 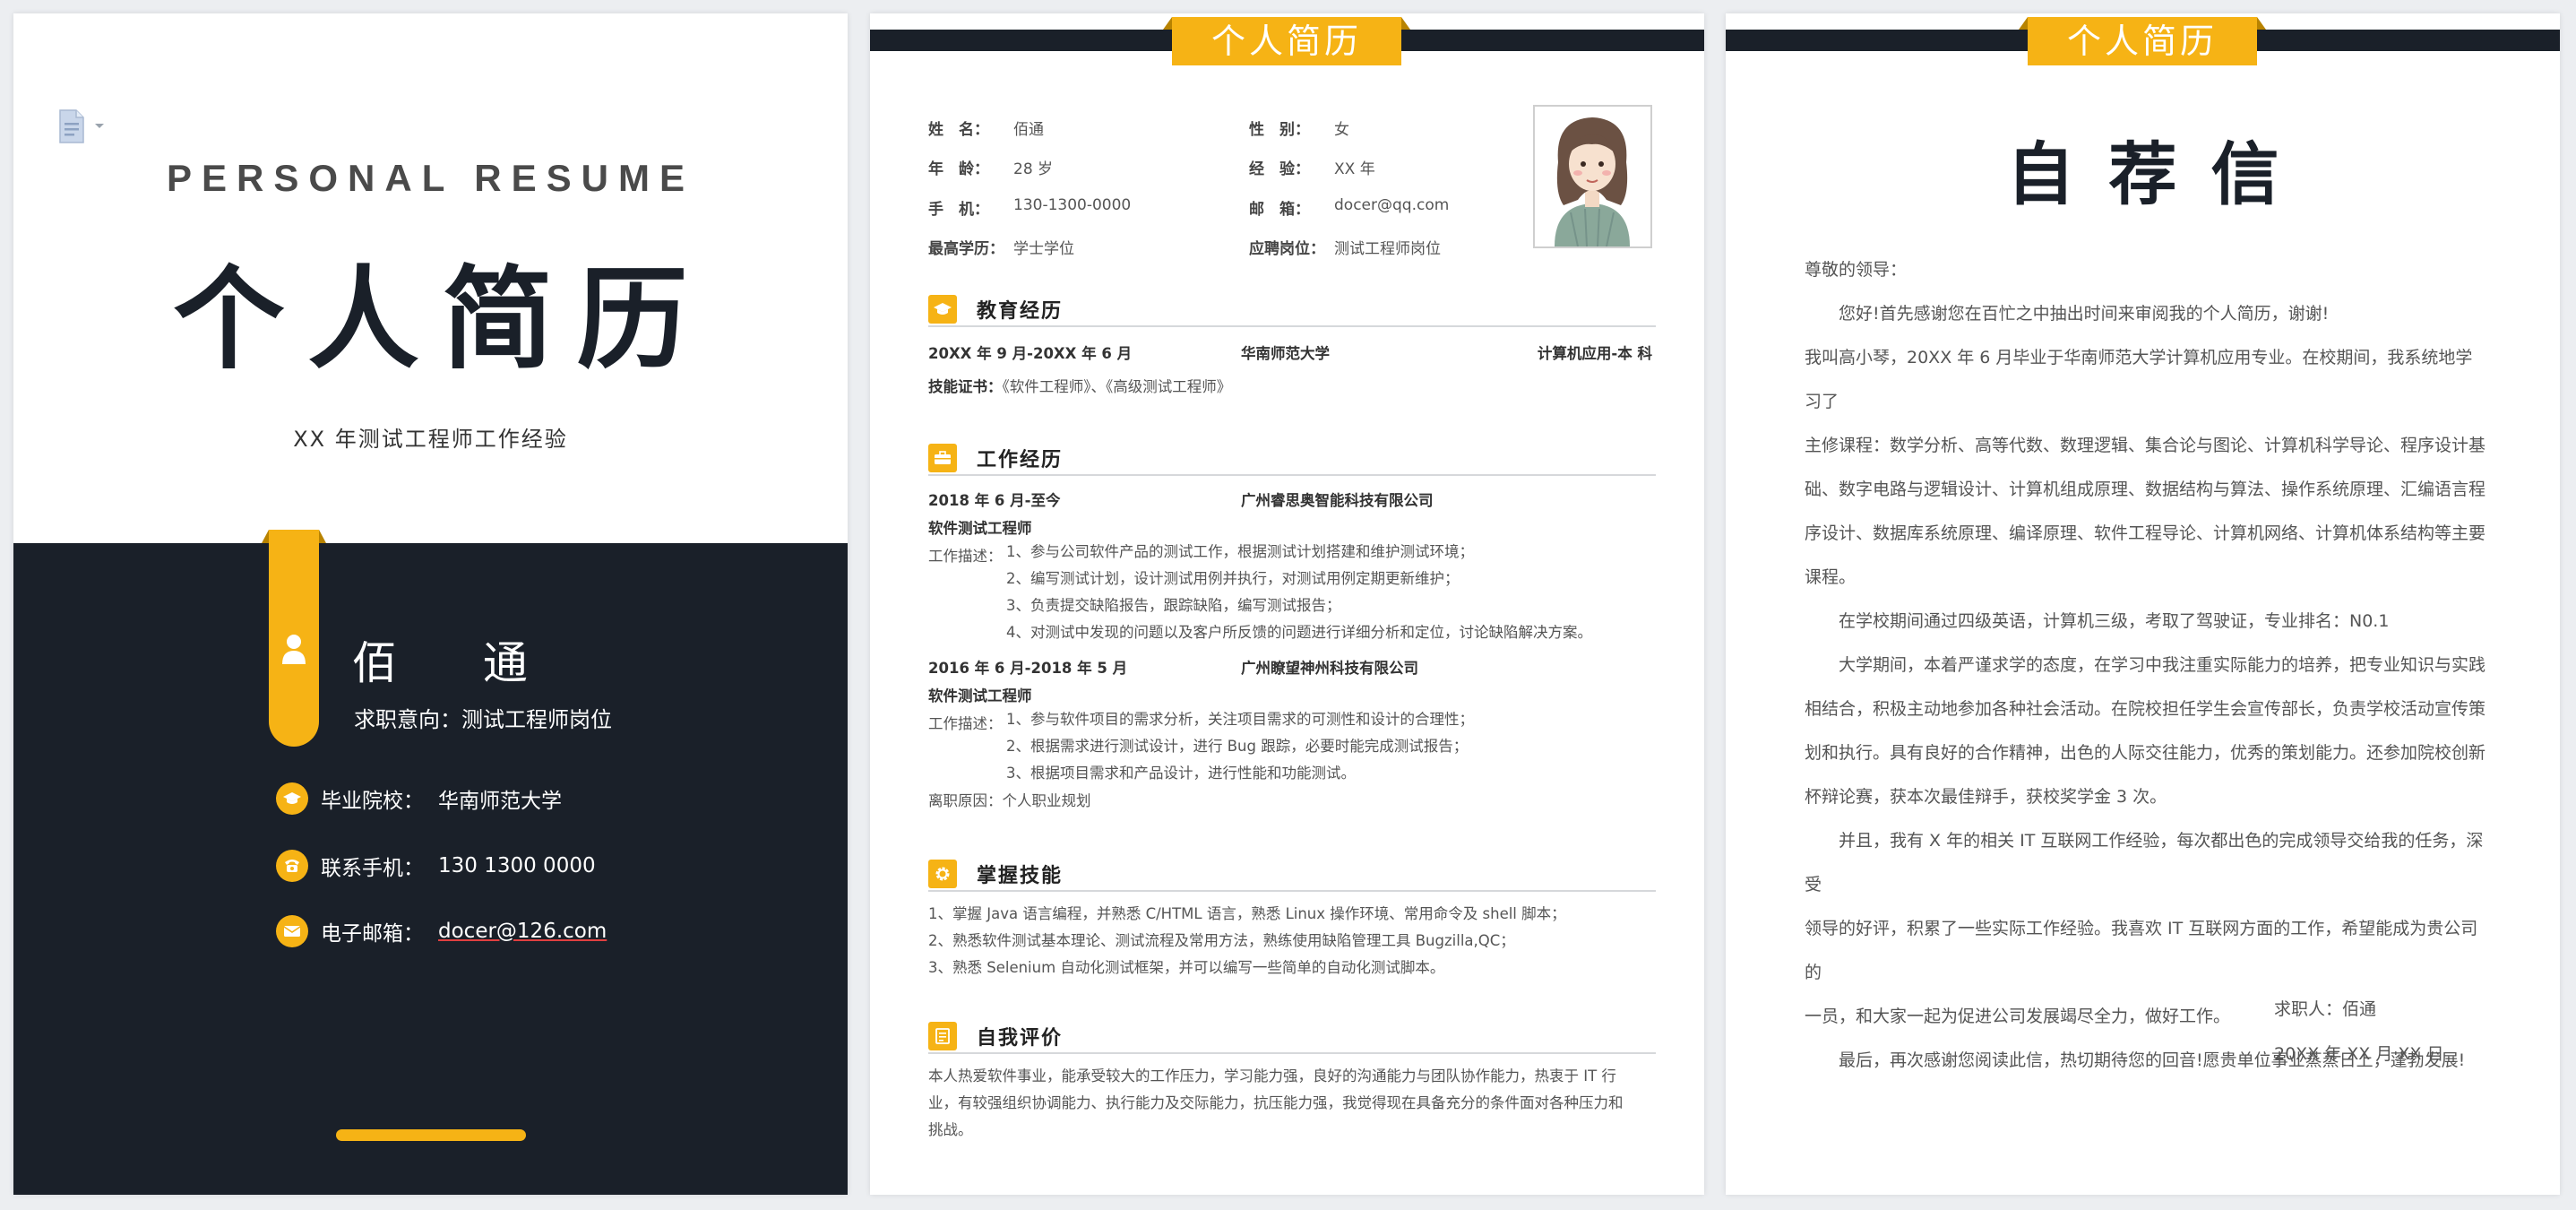 What do you see at coordinates (430, 178) in the screenshot?
I see `cover-english-title: PERSONAL RESUME` at bounding box center [430, 178].